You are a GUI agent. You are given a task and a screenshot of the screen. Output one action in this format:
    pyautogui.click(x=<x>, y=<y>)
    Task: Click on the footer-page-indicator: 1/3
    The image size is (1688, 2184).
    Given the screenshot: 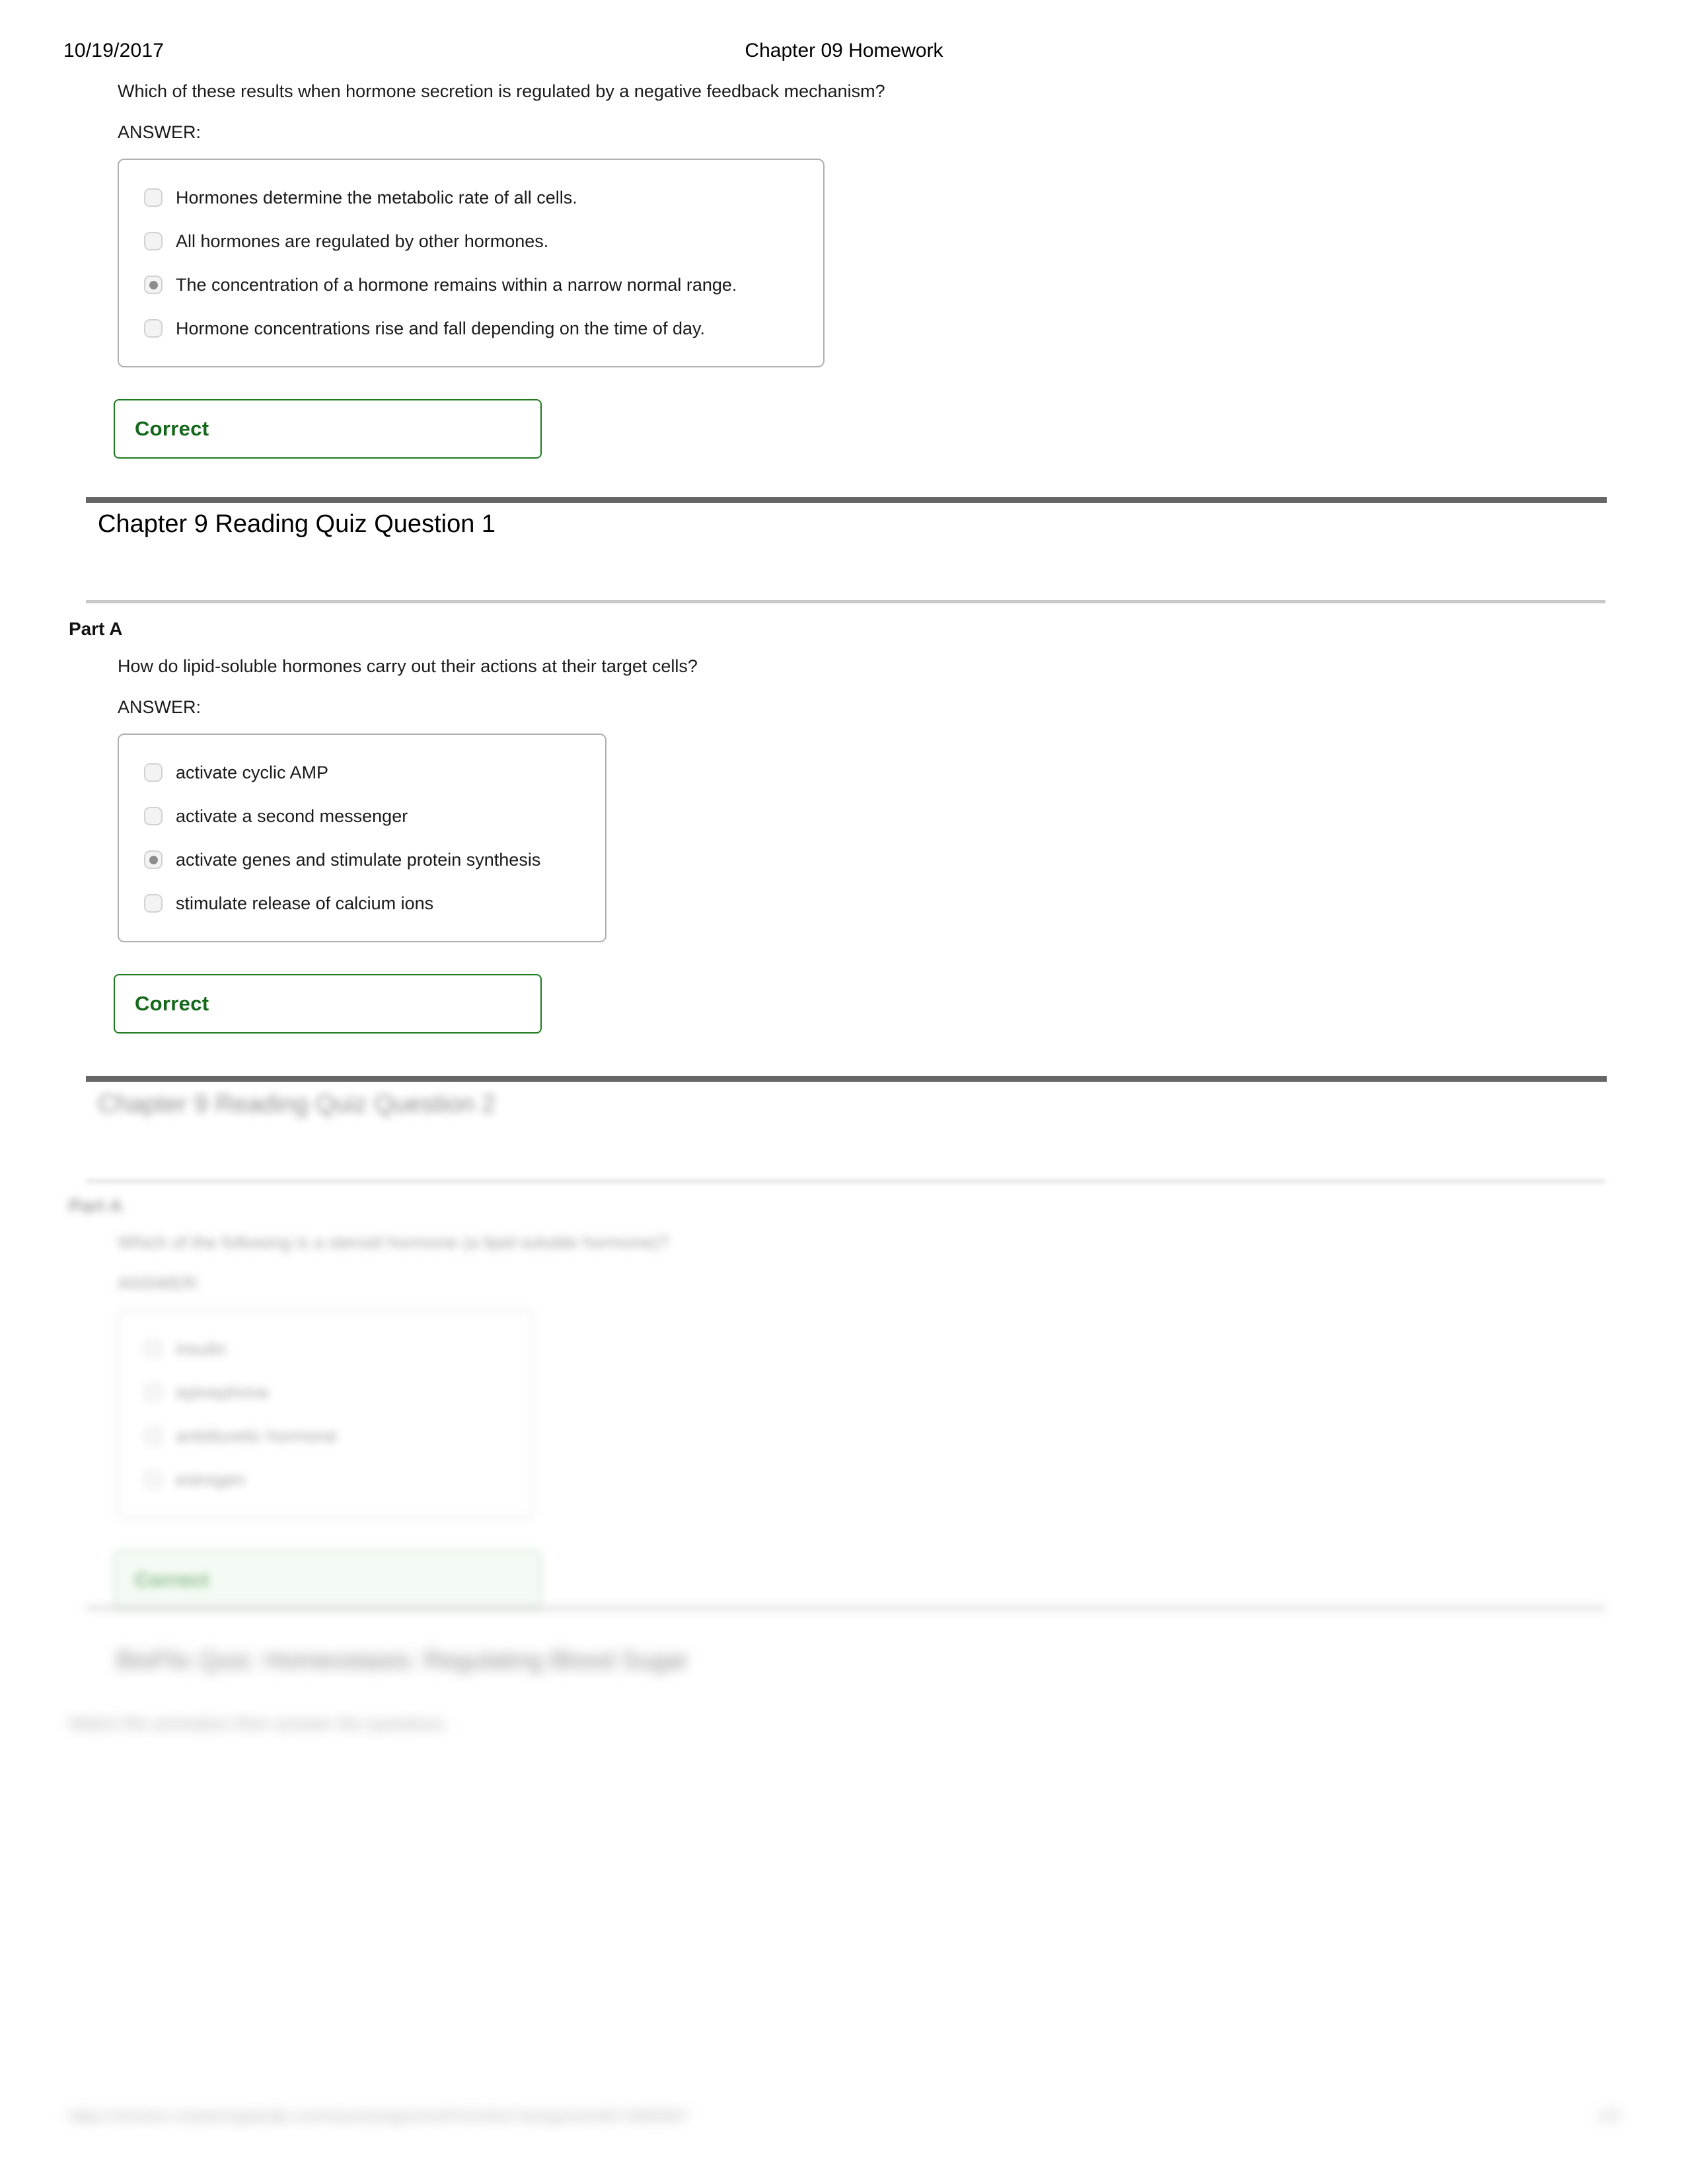 What is the action you would take?
    pyautogui.click(x=1608, y=2116)
    